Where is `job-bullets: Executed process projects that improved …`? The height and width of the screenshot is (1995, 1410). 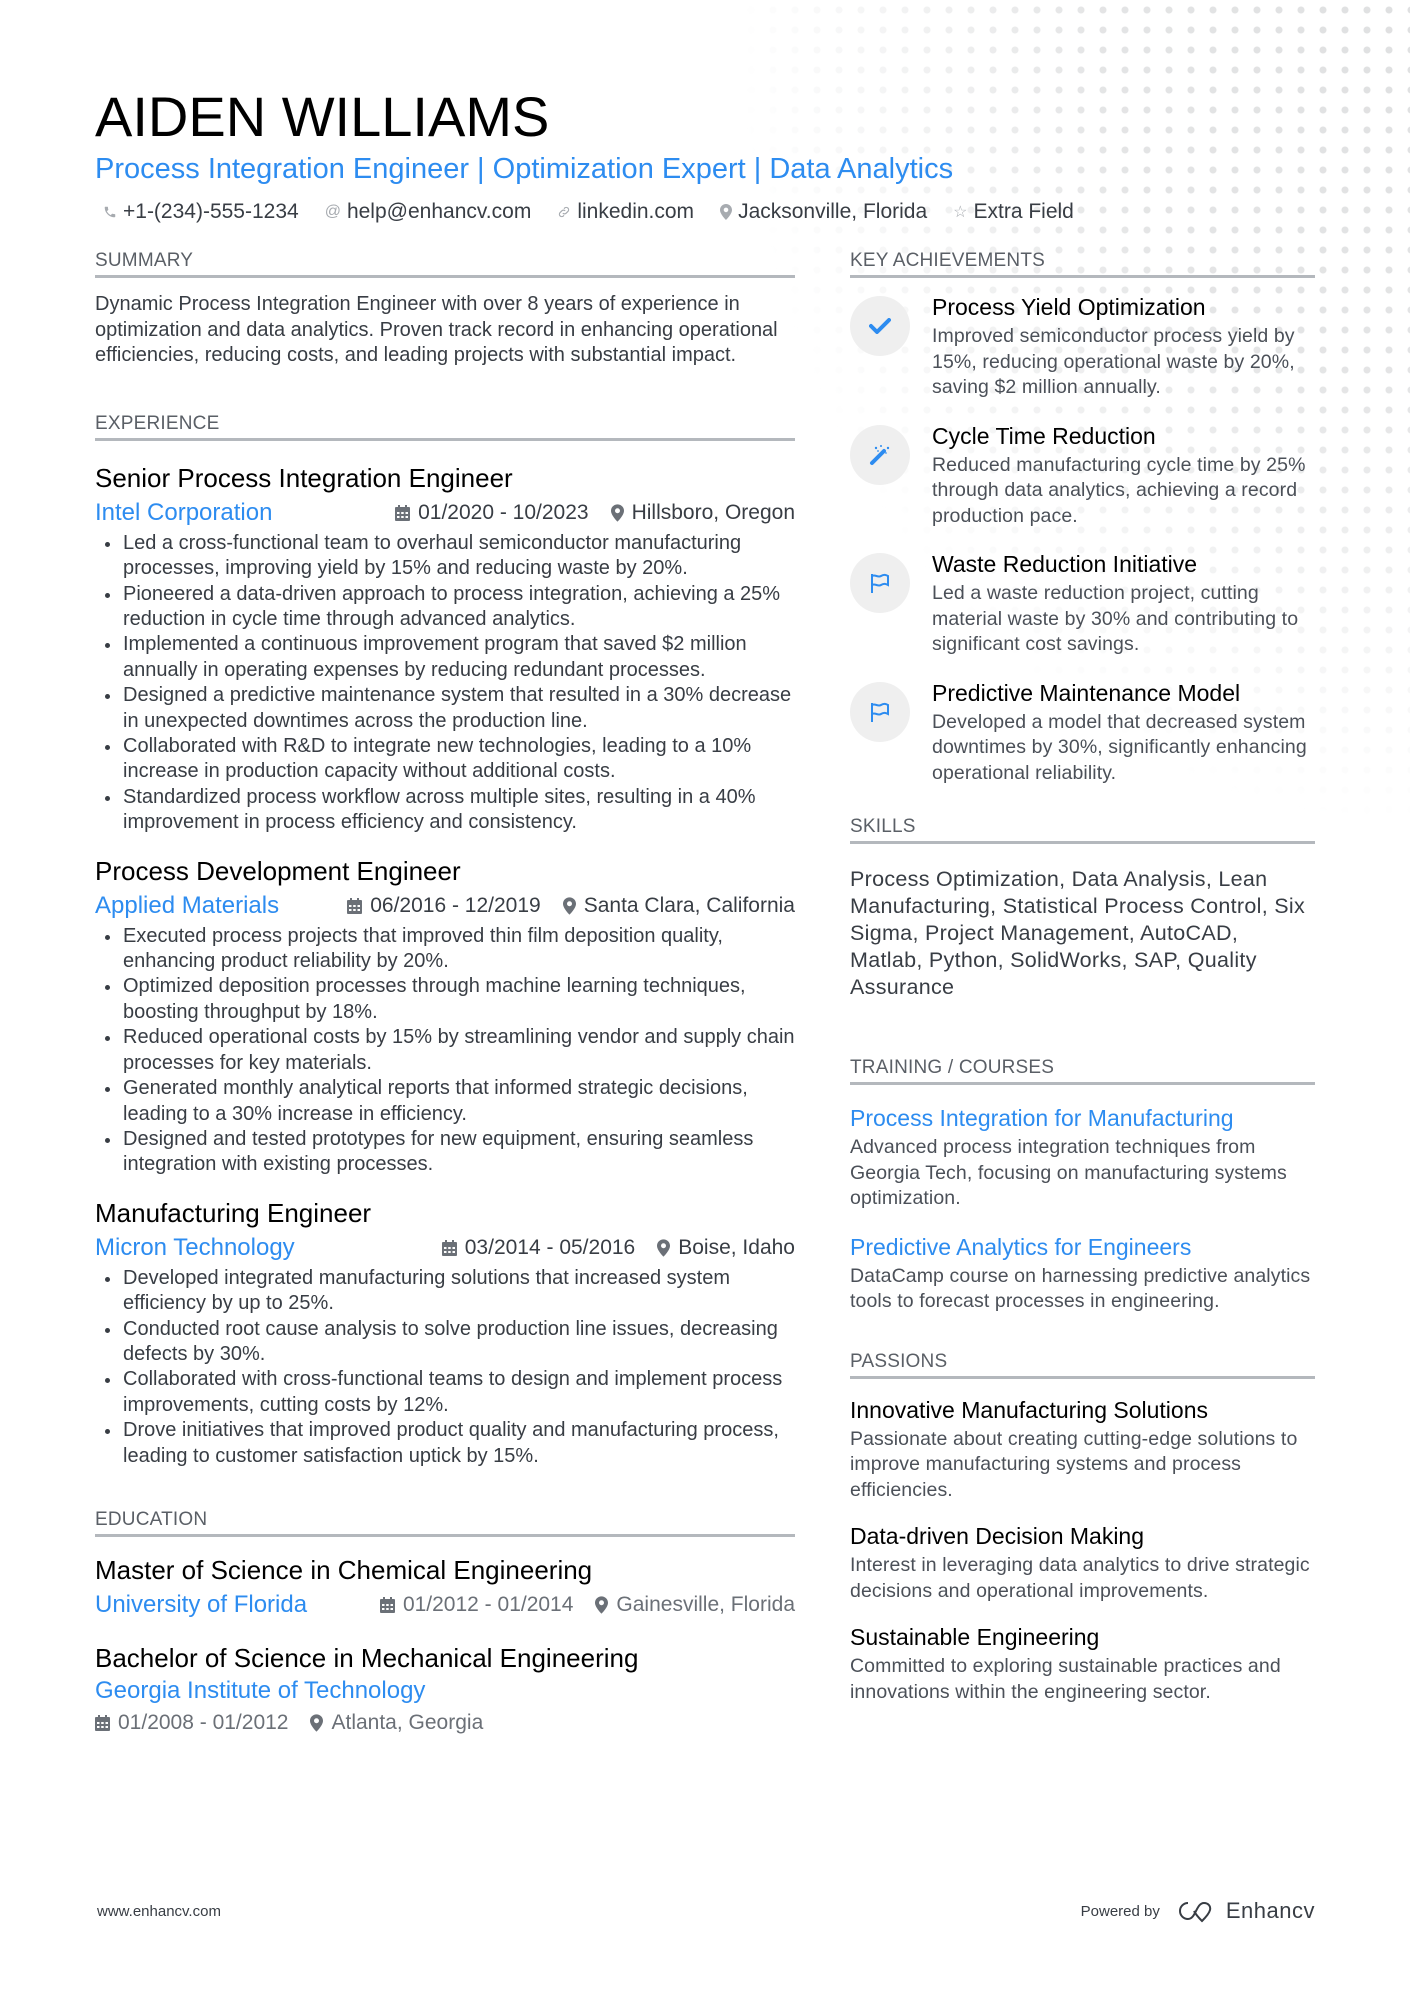
job-bullets: Executed process projects that improved … is located at coordinates (445, 1051).